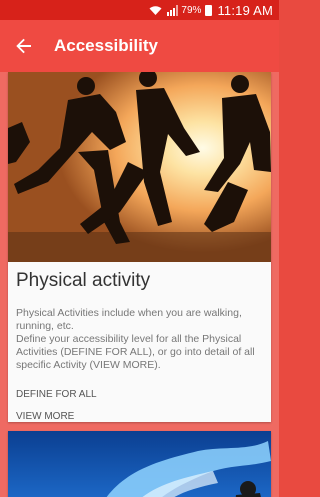 This screenshot has height=497, width=320. Describe the element at coordinates (141, 395) in the screenshot. I see `define-for-all-button: DEFINE FOR ALL` at that location.